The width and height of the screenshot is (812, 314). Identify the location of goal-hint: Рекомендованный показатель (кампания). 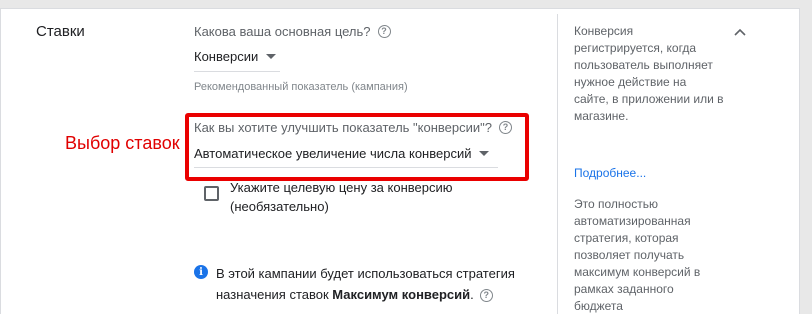
(301, 87).